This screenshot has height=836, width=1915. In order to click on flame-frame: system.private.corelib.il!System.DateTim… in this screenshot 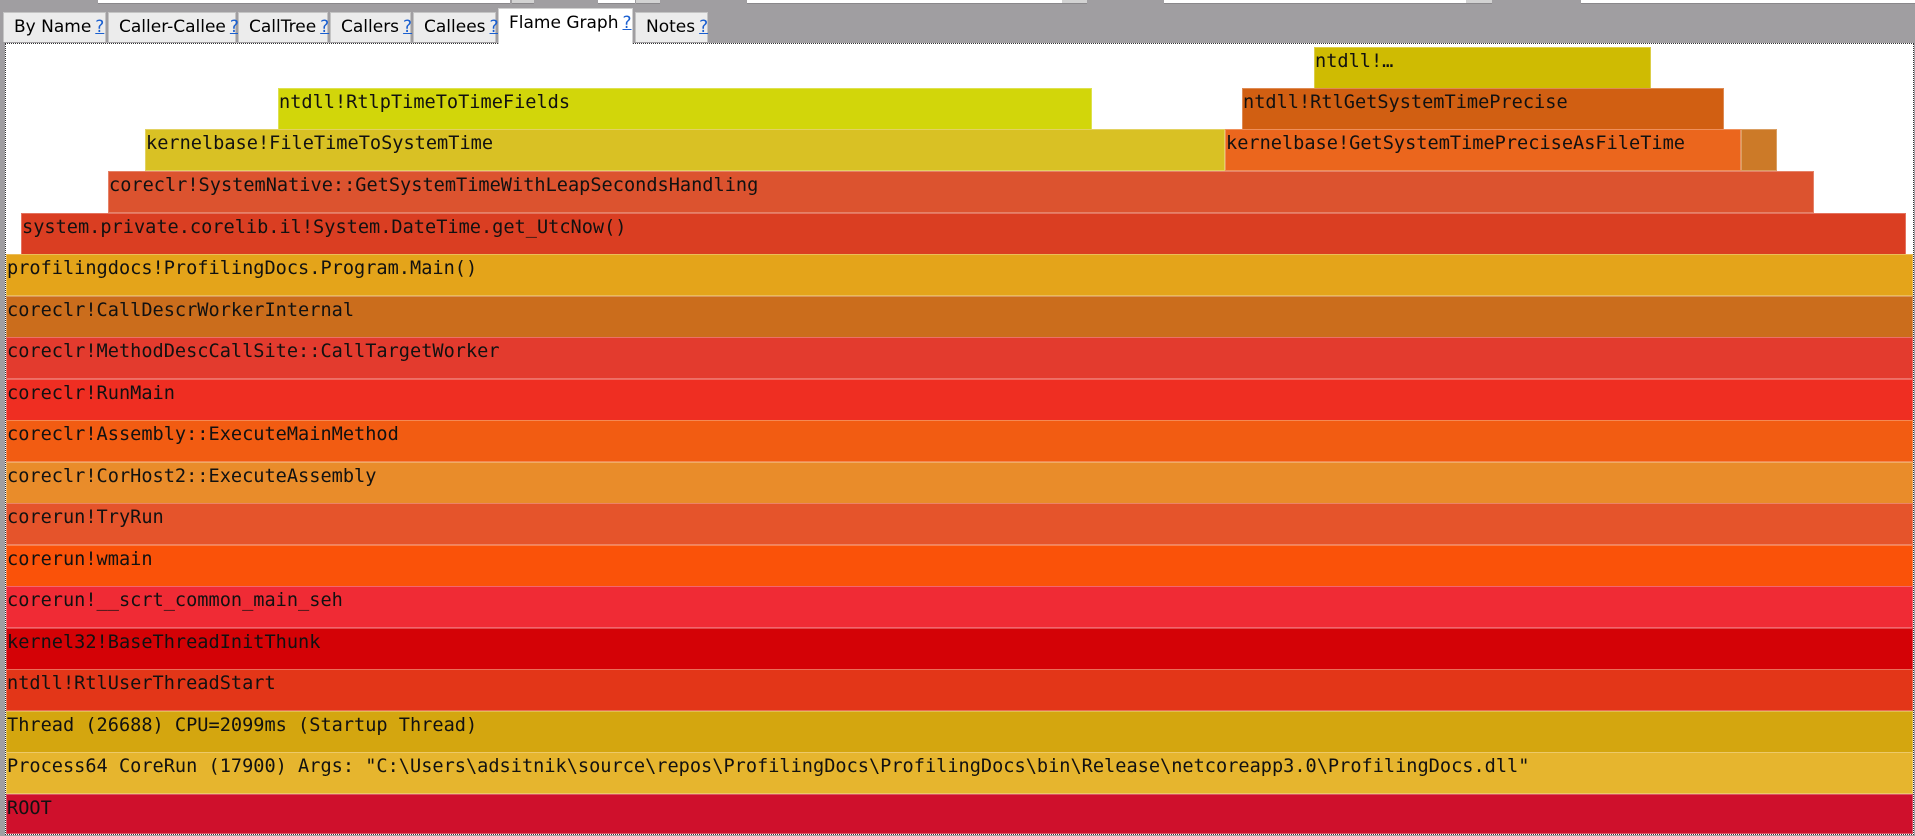, I will do `click(963, 234)`.